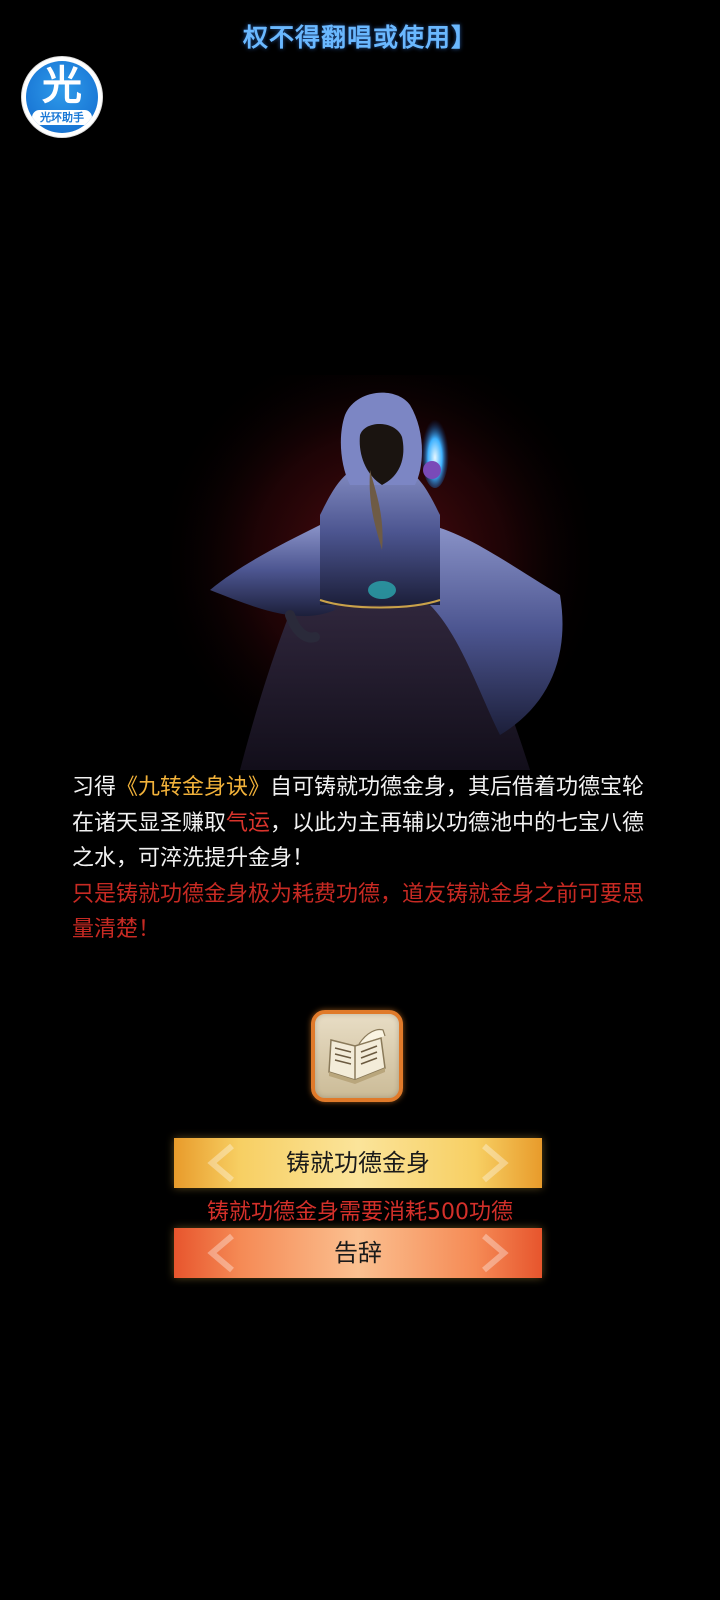  I want to click on assistant-badge-icon: 光 光环助手, so click(62, 97).